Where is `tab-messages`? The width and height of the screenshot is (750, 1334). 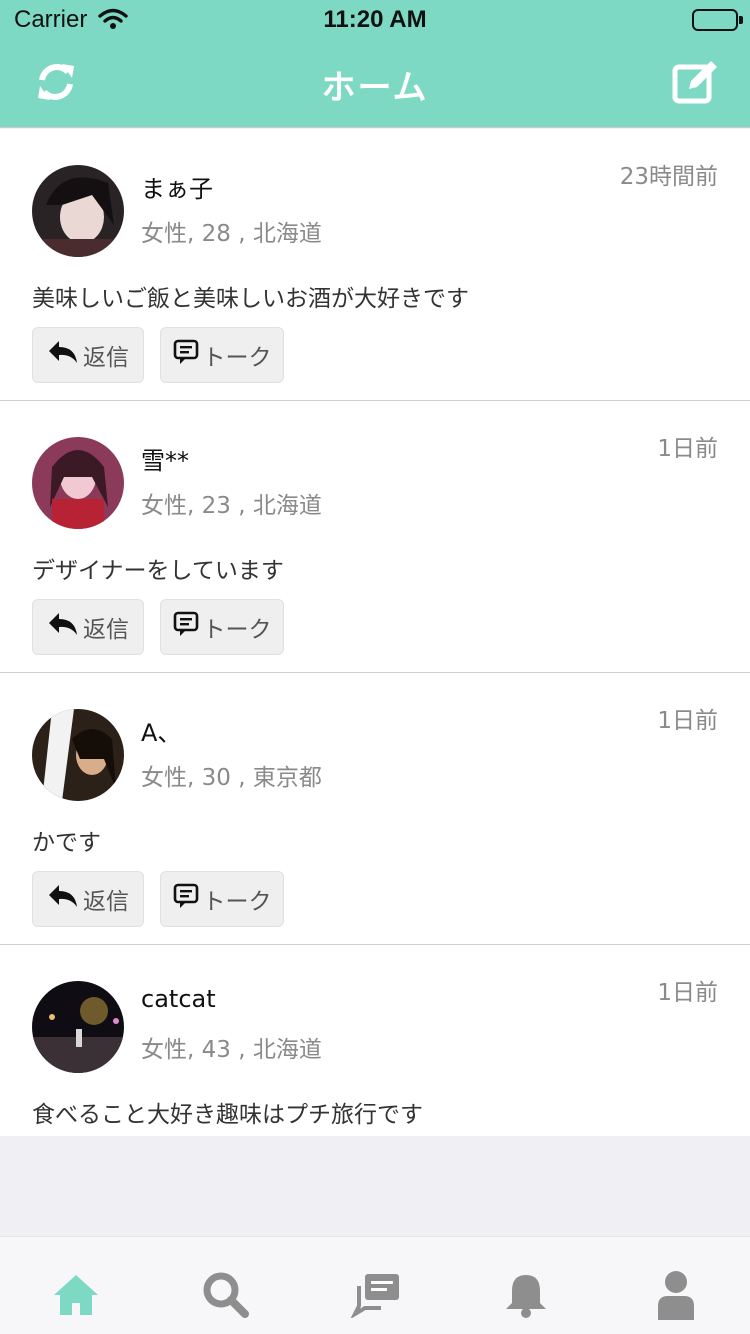 tab-messages is located at coordinates (376, 1297).